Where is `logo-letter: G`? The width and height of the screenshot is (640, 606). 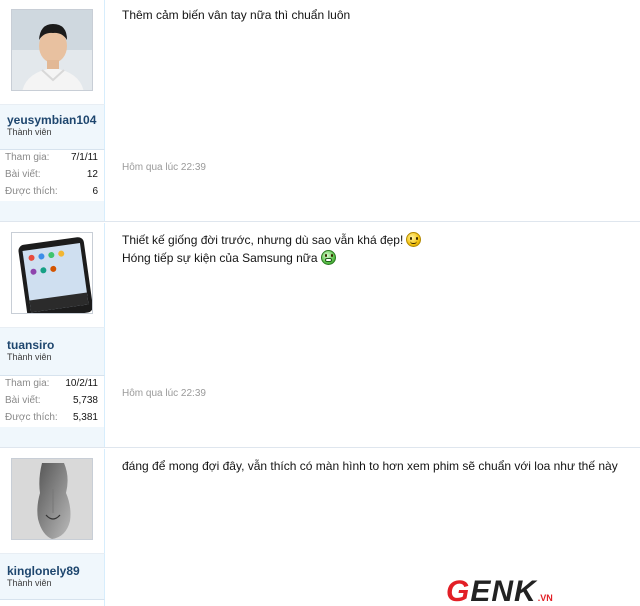
logo-letter: G is located at coordinates (458, 590).